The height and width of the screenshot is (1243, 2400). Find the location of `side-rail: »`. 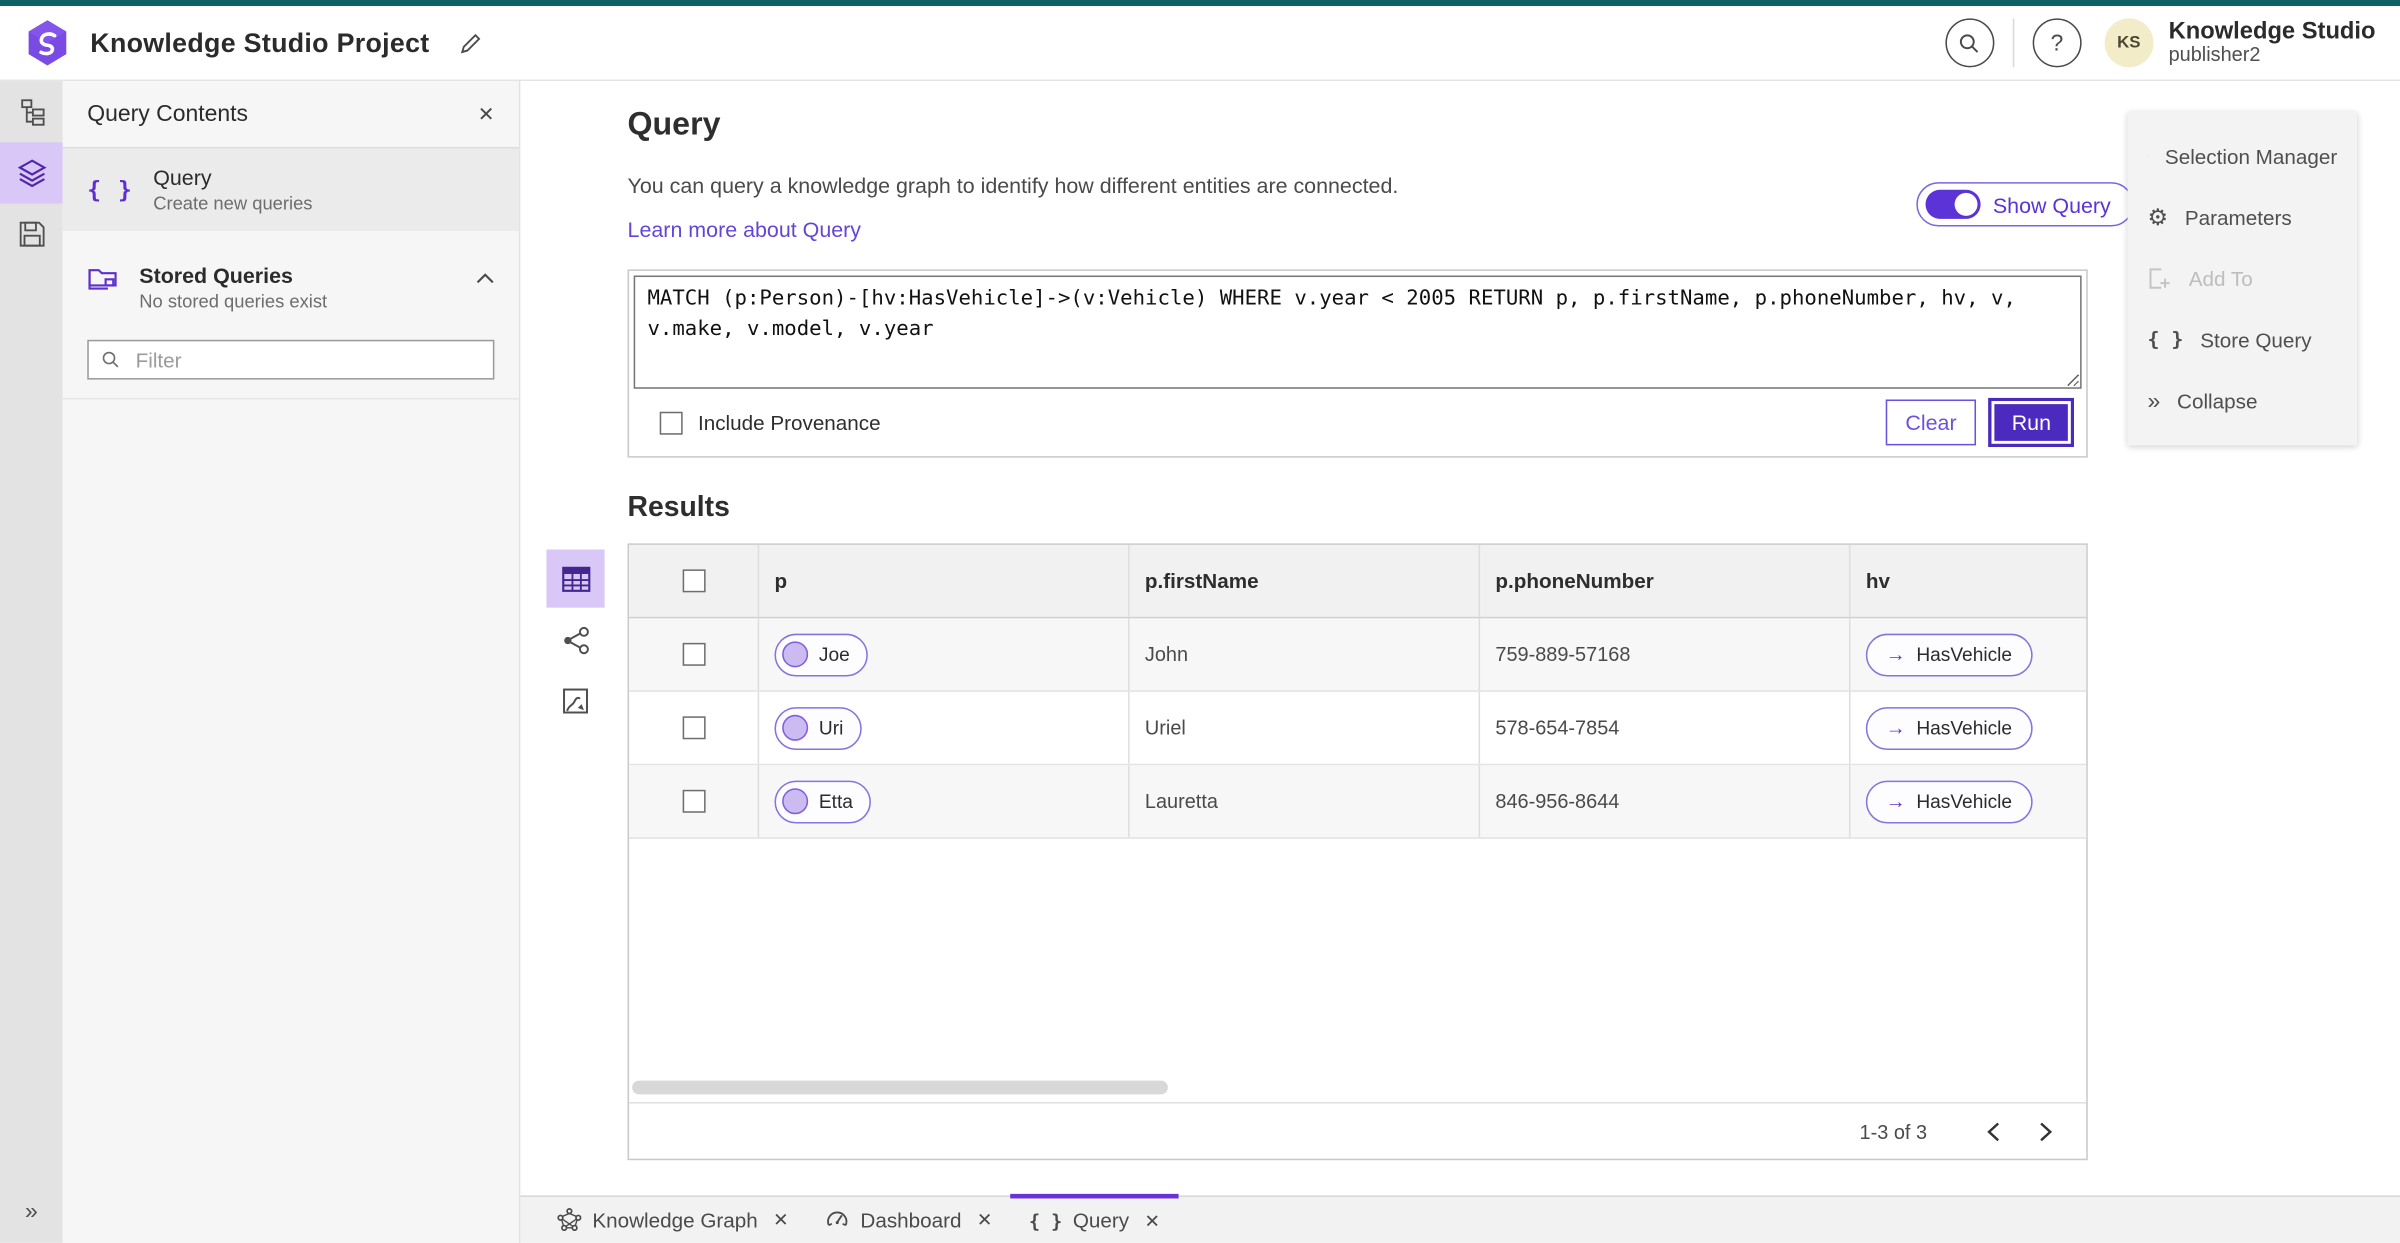

side-rail: » is located at coordinates (31, 662).